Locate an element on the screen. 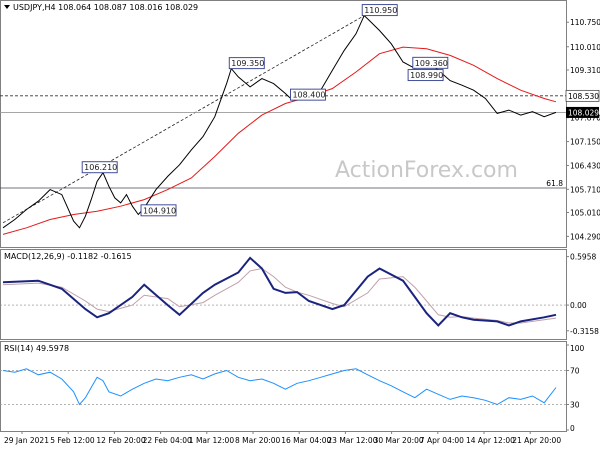 The width and height of the screenshot is (600, 450). x-tick-label: 12 Feb 20:00 is located at coordinates (120, 440).